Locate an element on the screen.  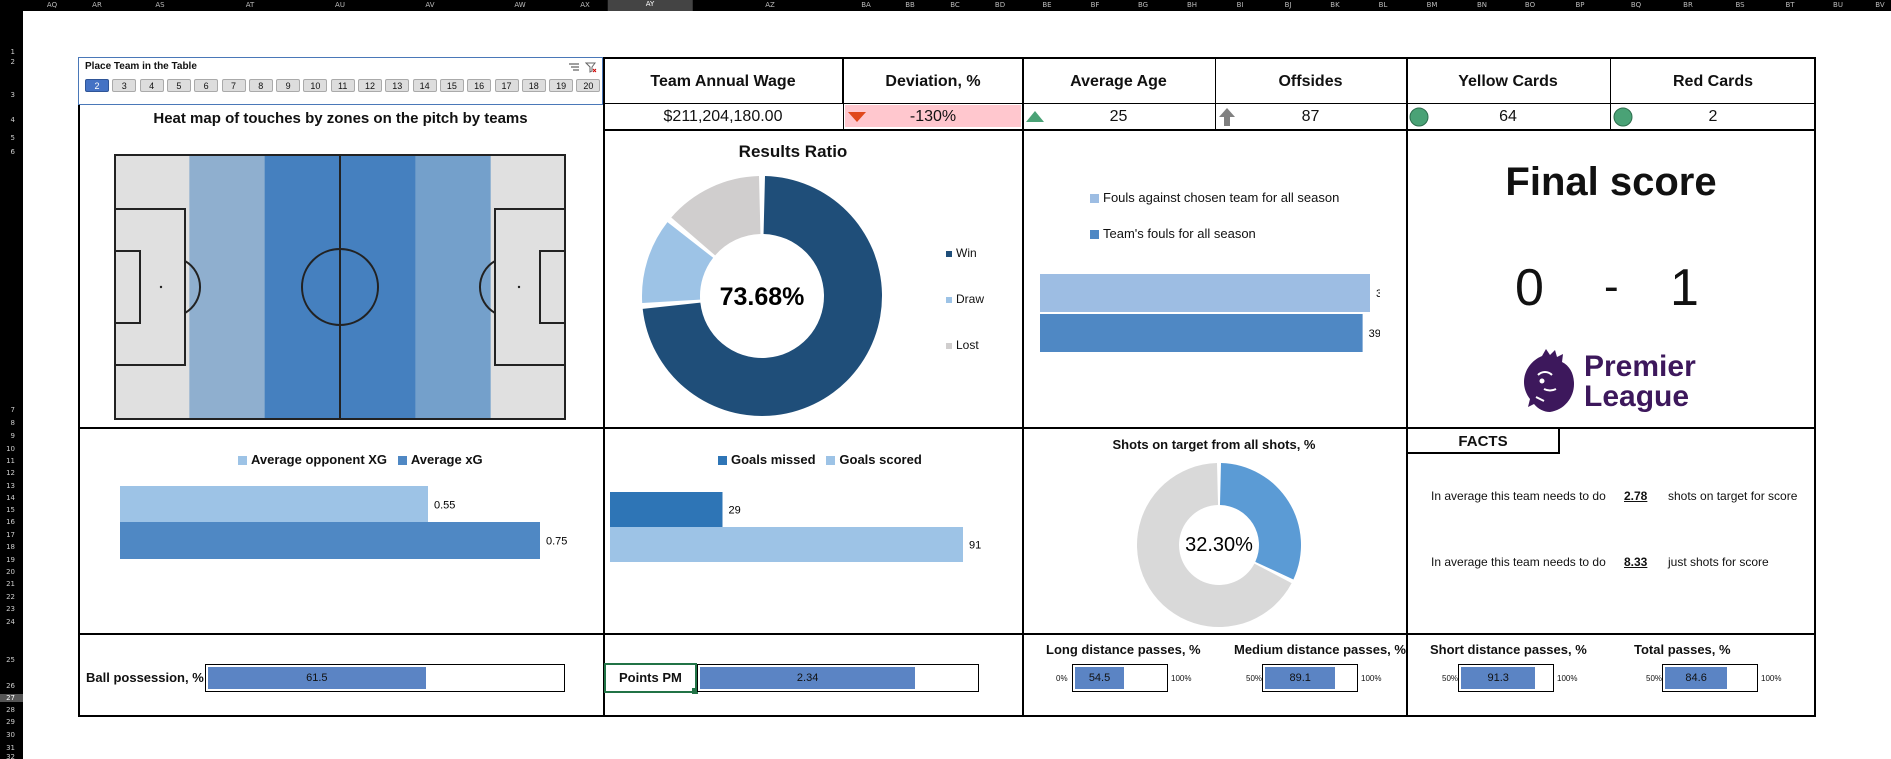
multi-select-icon is located at coordinates (574, 67).